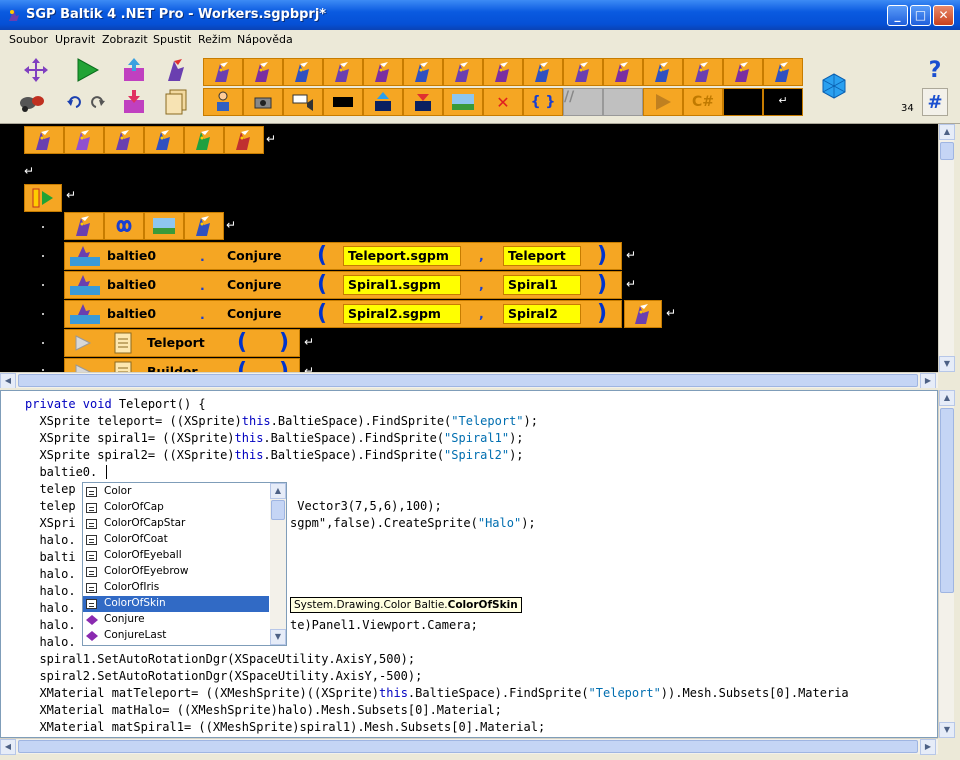  What do you see at coordinates (125, 39) in the screenshot?
I see `menu-zobrazit: Zobrazit` at bounding box center [125, 39].